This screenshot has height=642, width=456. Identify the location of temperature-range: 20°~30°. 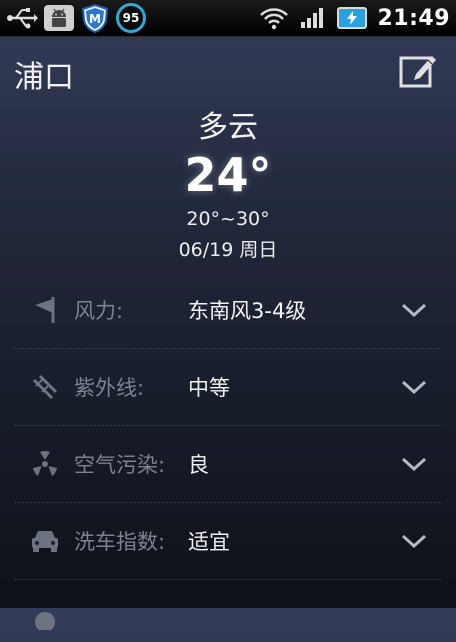
(228, 219).